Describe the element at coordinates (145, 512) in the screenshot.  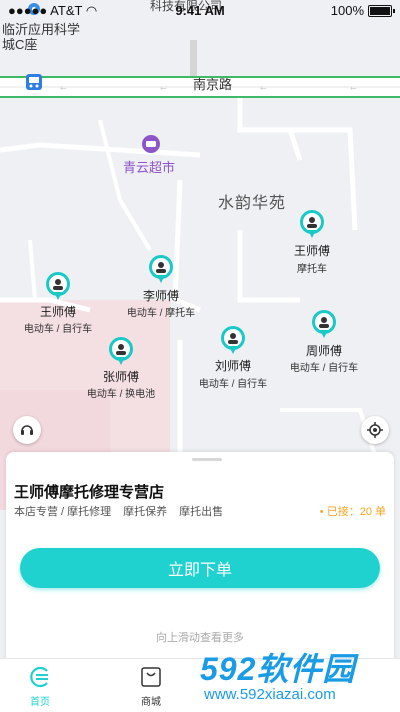
I see `shop-tag: 摩托保养` at that location.